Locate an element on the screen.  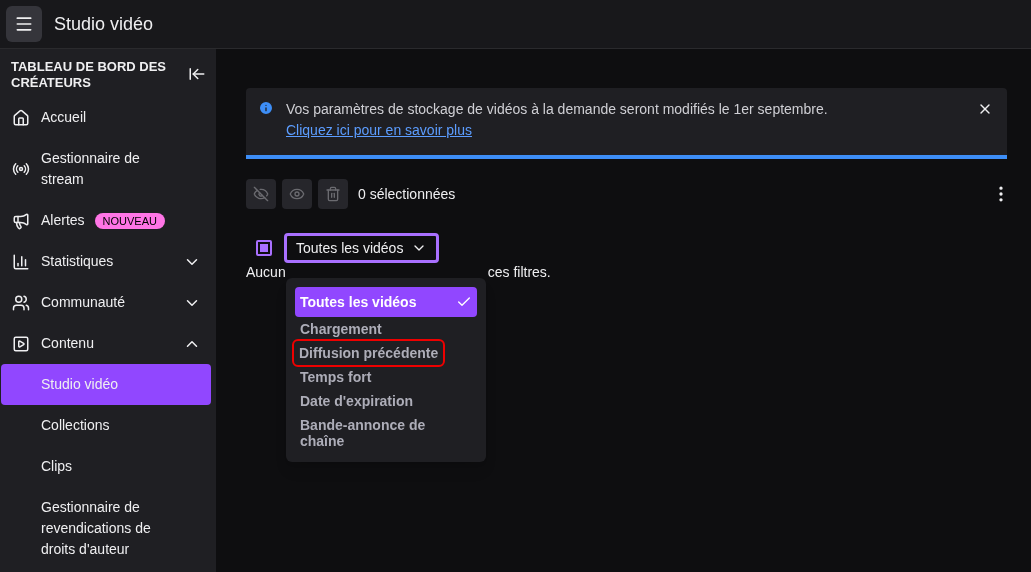
collapse-icon is located at coordinates (197, 74).